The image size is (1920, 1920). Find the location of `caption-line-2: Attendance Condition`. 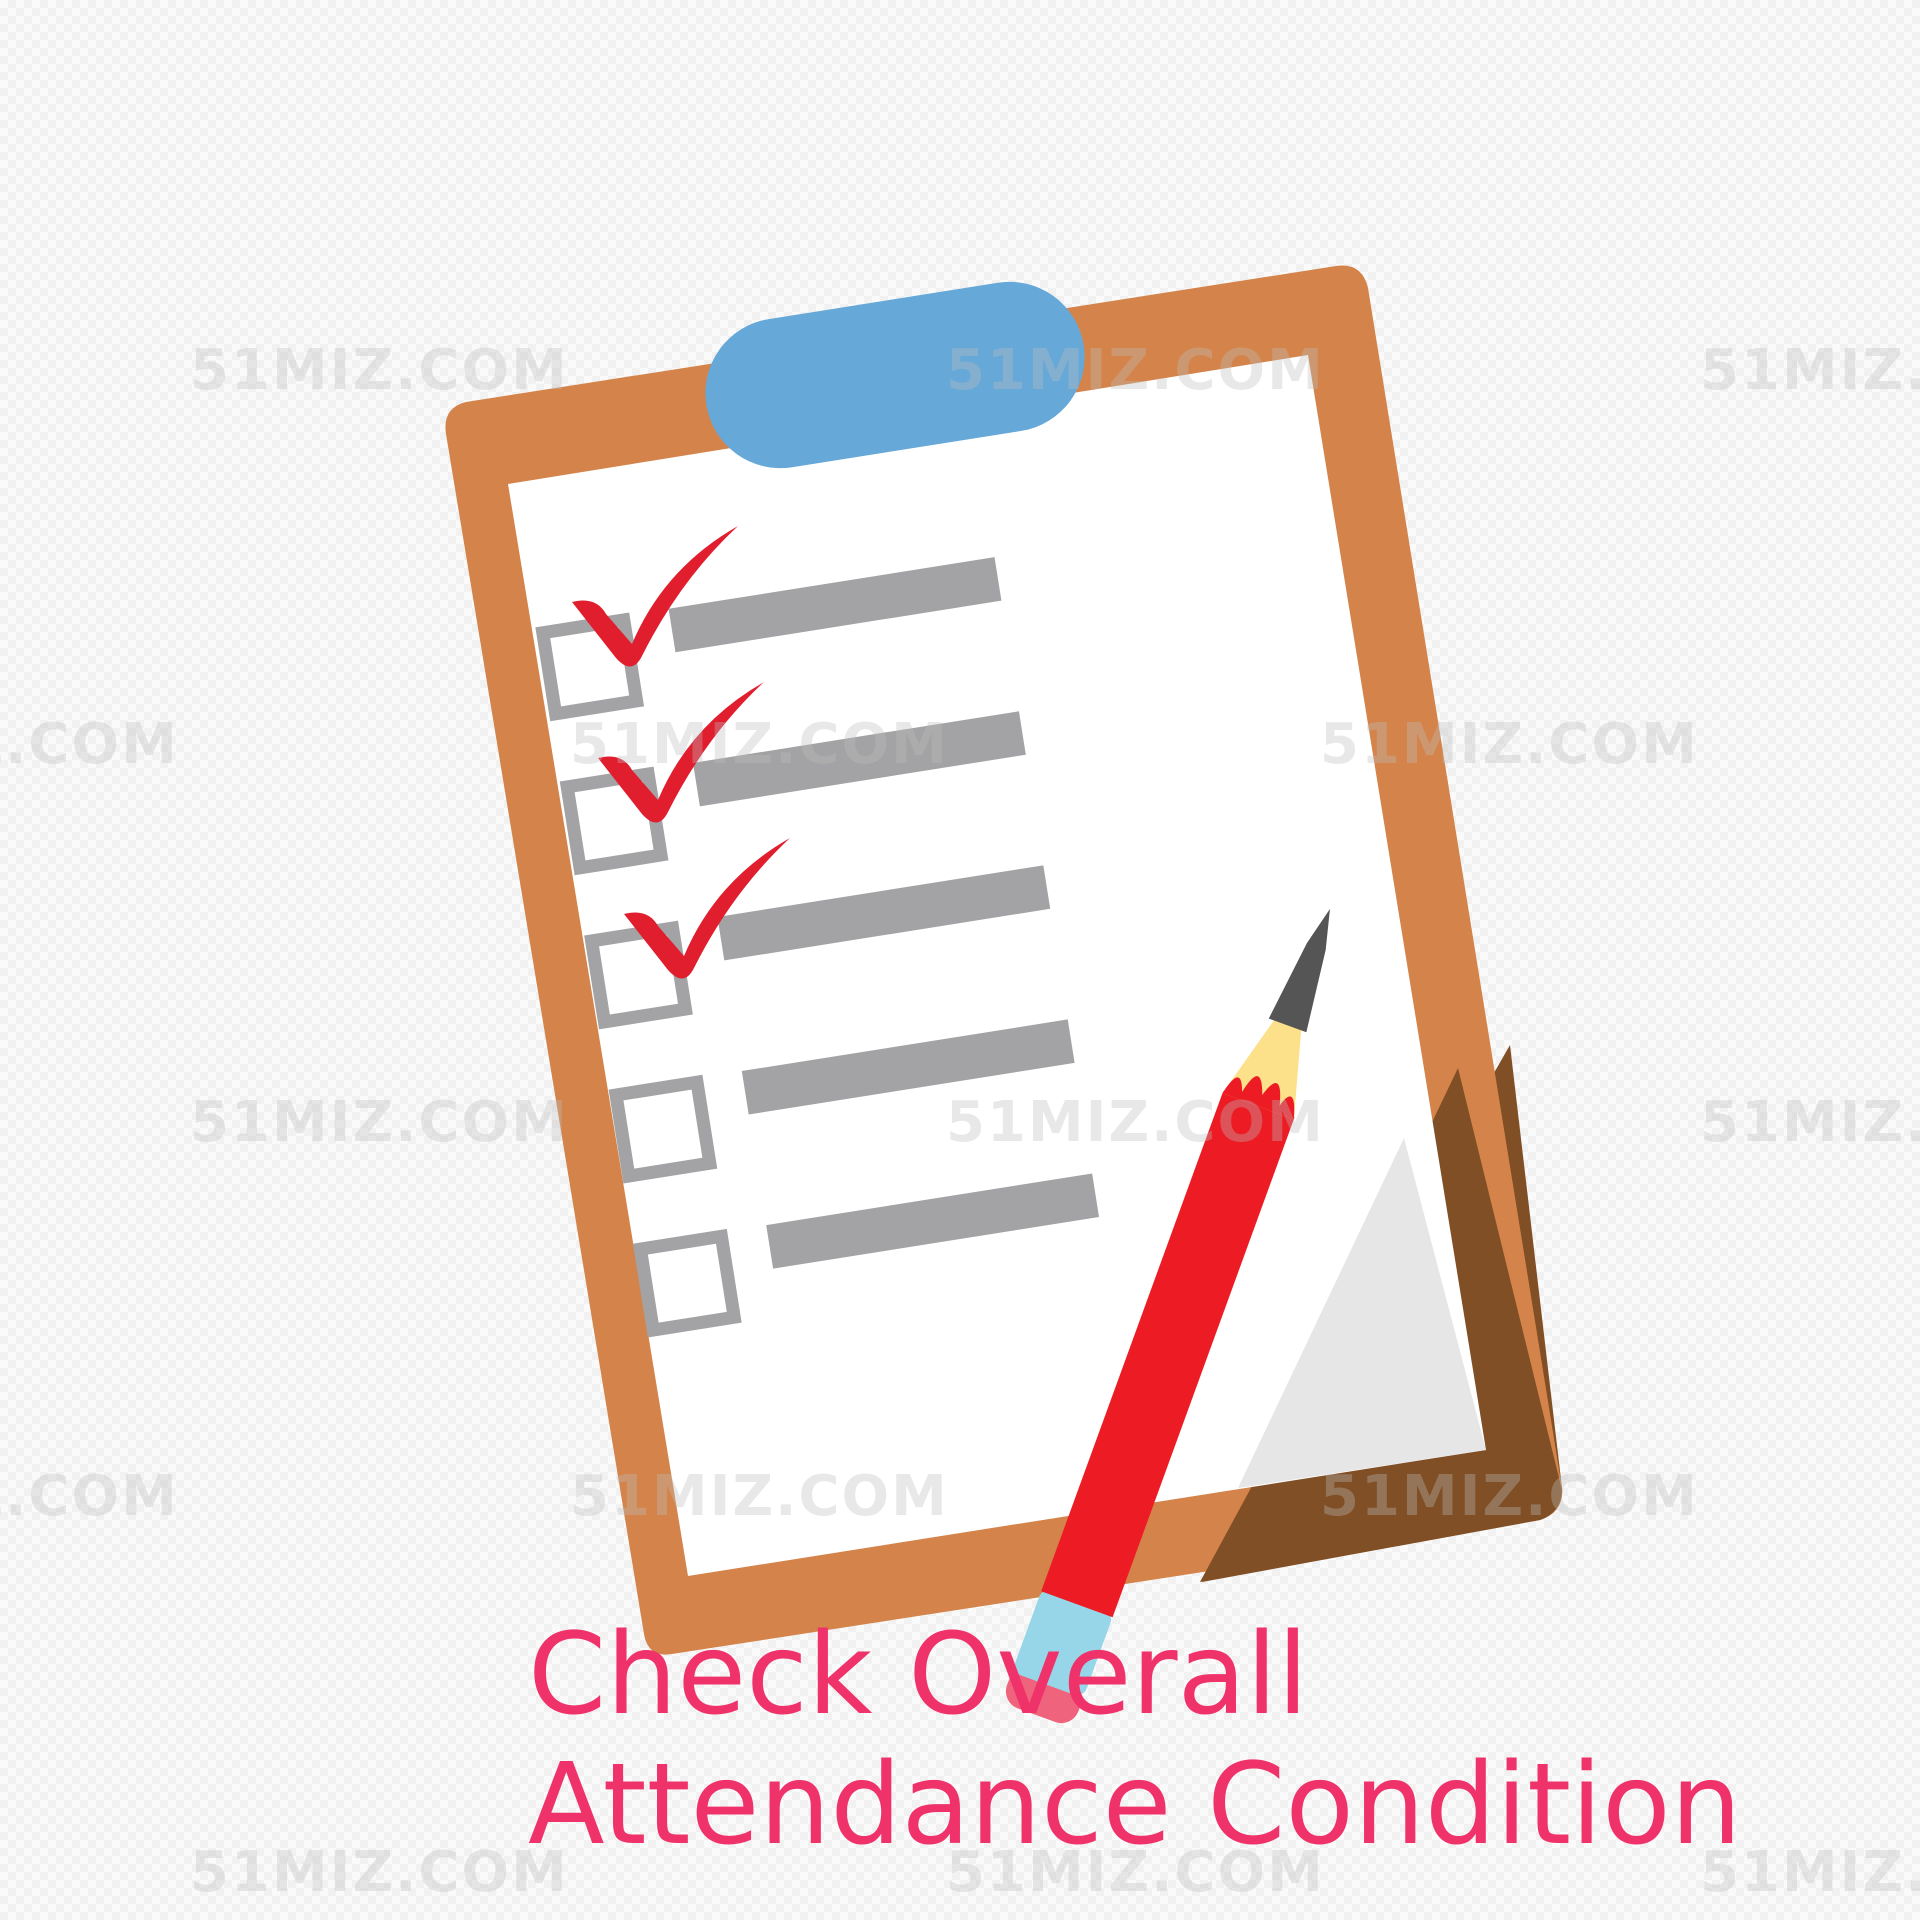

caption-line-2: Attendance Condition is located at coordinates (1135, 1805).